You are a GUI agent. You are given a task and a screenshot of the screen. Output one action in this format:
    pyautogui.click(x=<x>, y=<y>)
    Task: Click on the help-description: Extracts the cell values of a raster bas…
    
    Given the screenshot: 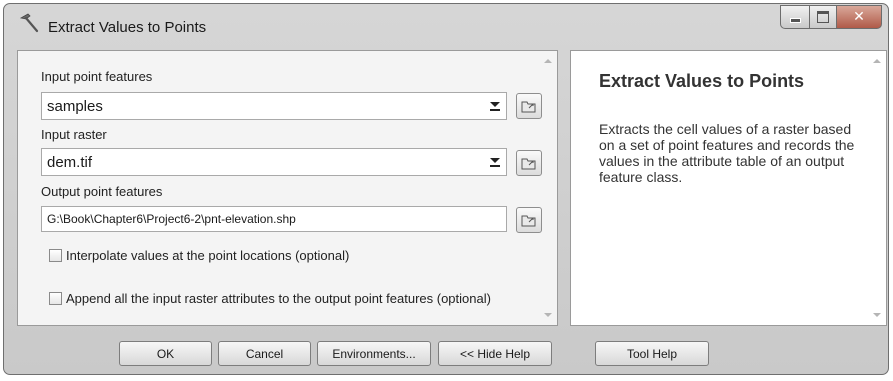 What is the action you would take?
    pyautogui.click(x=727, y=153)
    